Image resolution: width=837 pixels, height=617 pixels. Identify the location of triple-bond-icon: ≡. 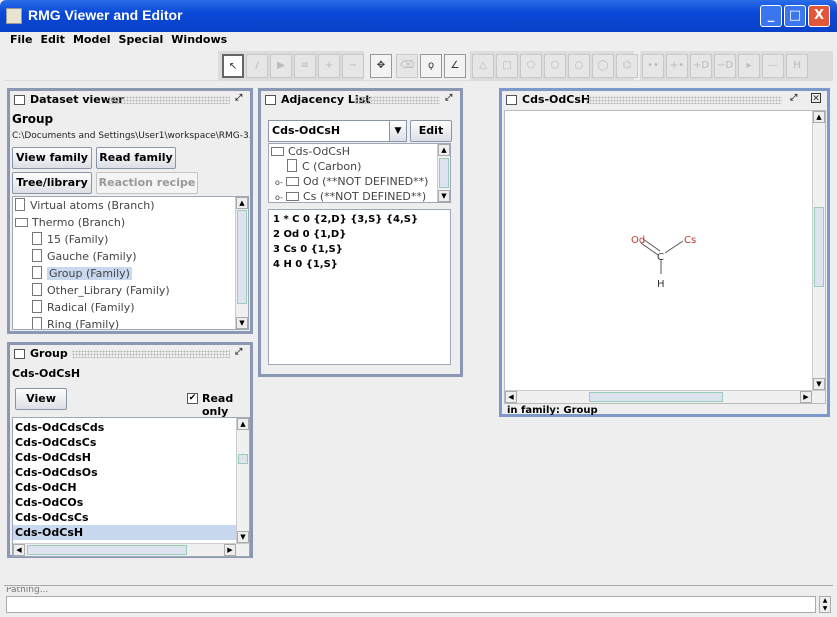
(305, 66).